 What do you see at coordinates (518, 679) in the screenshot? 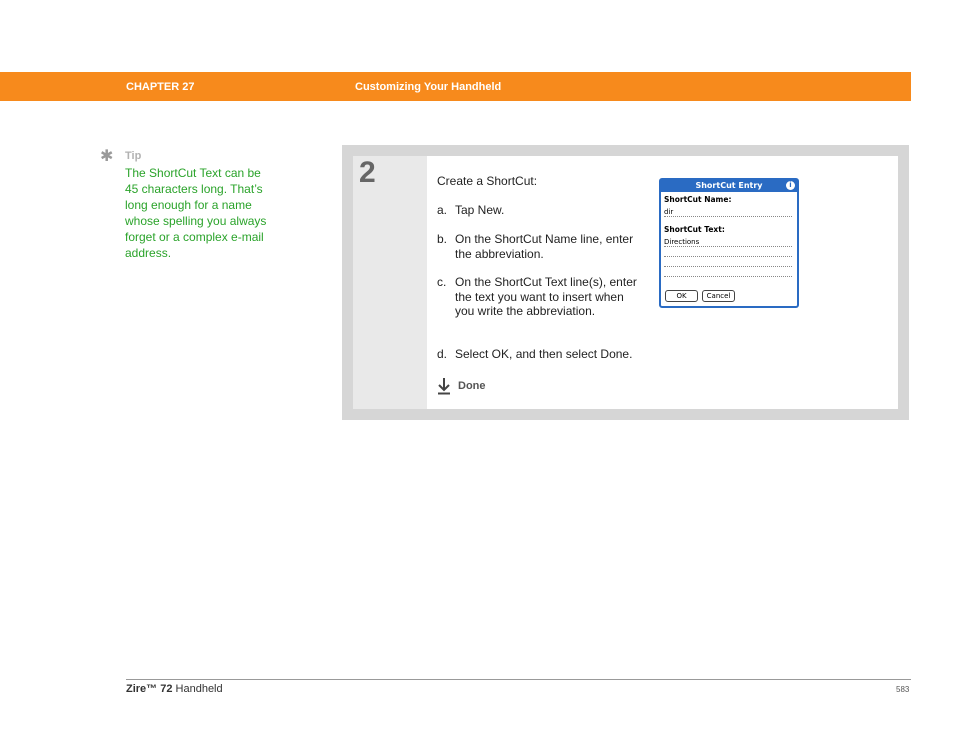
I see `footer-divider` at bounding box center [518, 679].